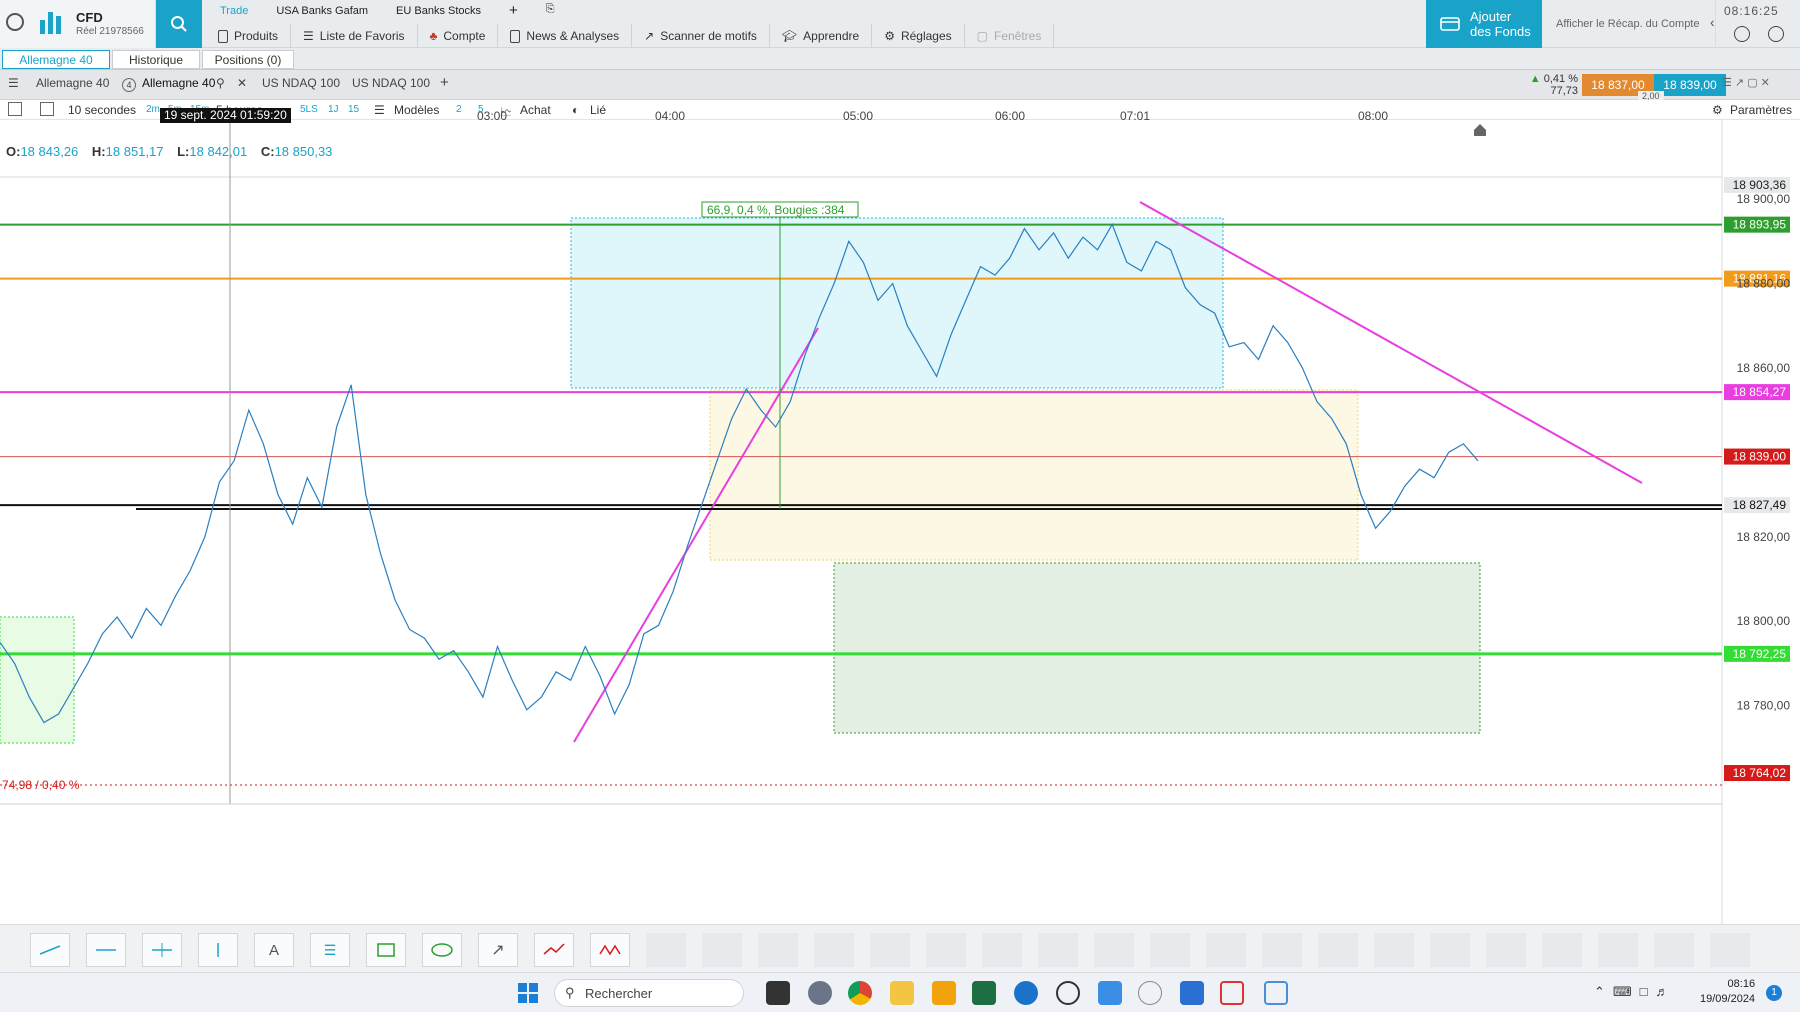  What do you see at coordinates (386, 950) in the screenshot?
I see `rectangle-tool-icon` at bounding box center [386, 950].